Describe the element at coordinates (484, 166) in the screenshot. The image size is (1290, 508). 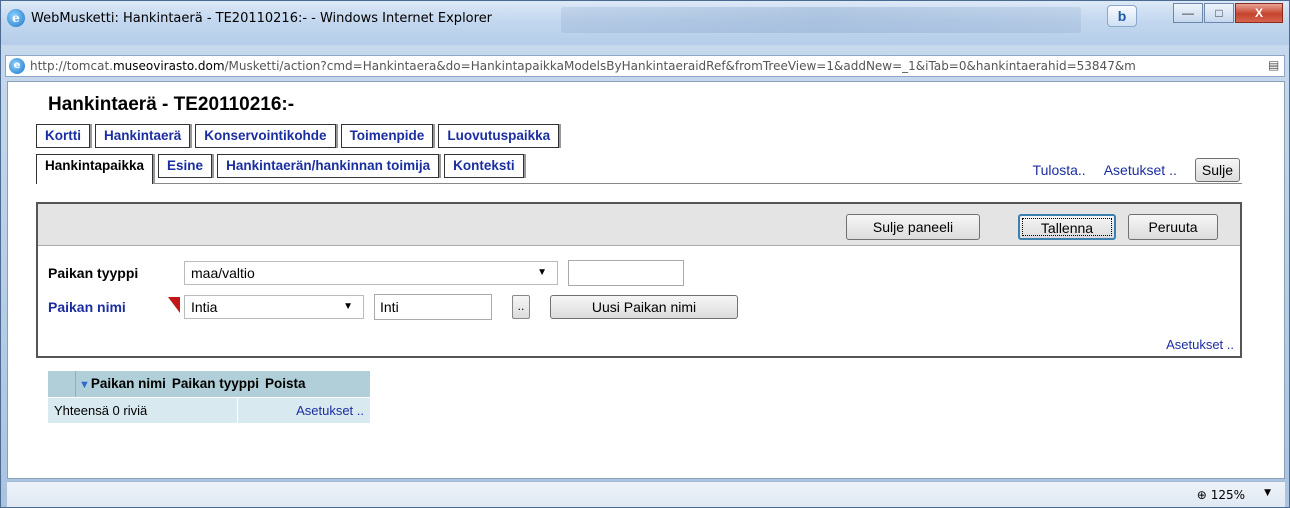
I see `tab-konteksti: Konteksti` at that location.